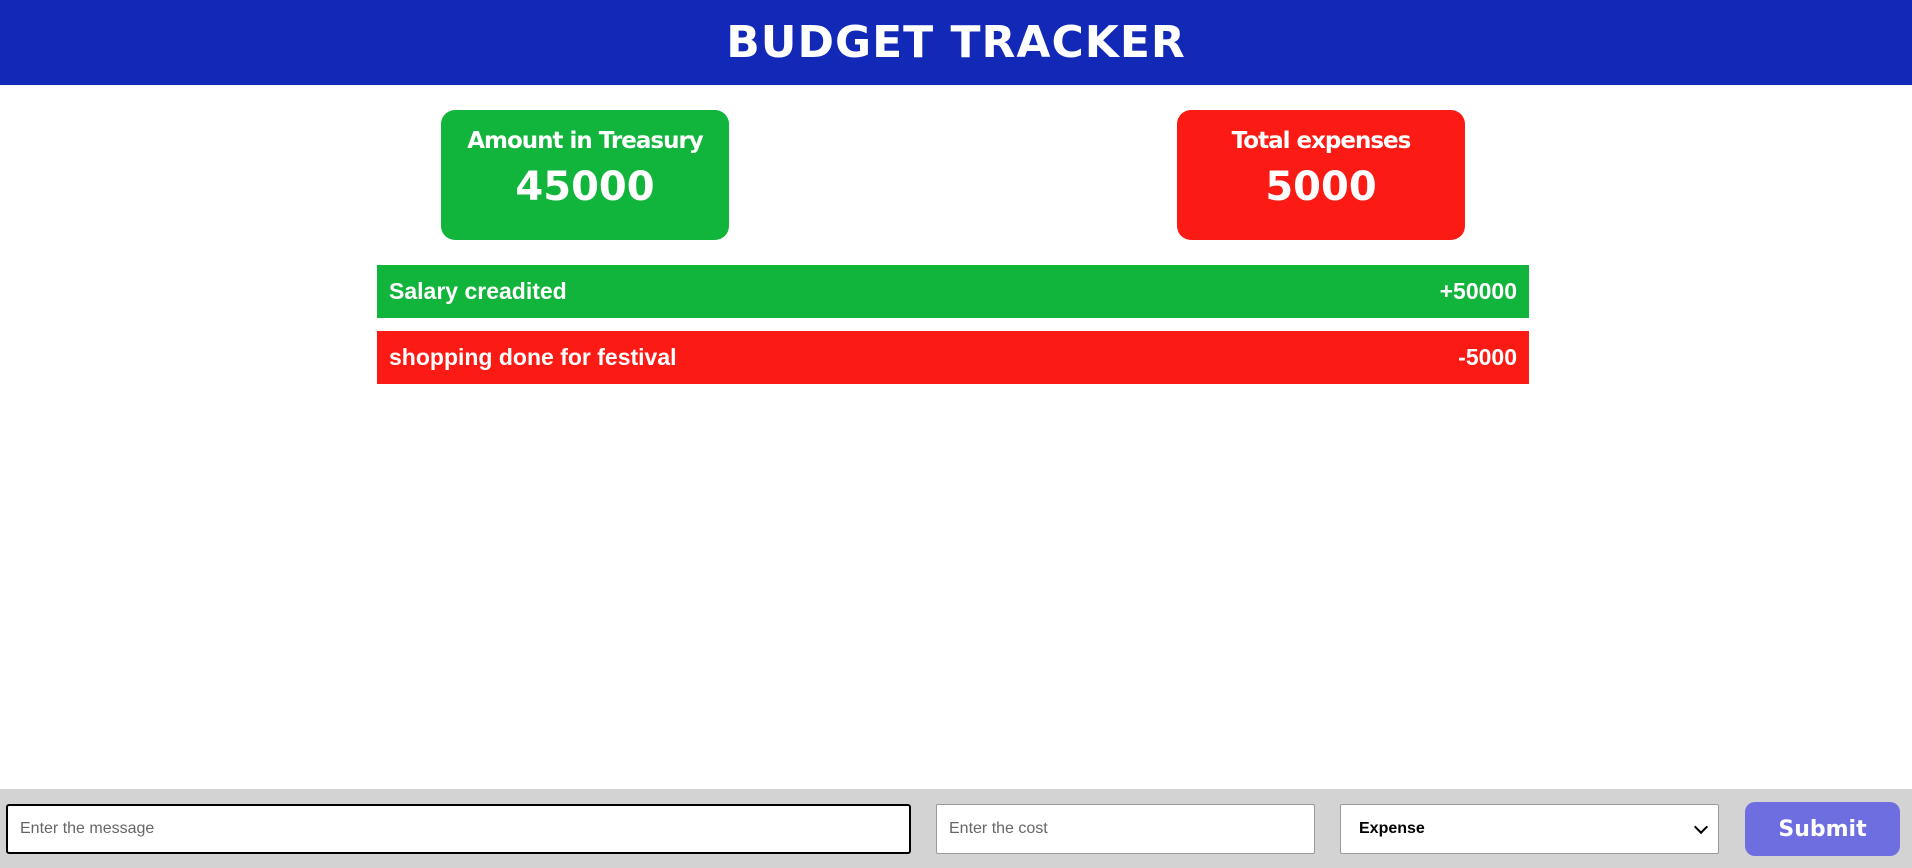  What do you see at coordinates (585, 187) in the screenshot?
I see `treasury-value: 45000` at bounding box center [585, 187].